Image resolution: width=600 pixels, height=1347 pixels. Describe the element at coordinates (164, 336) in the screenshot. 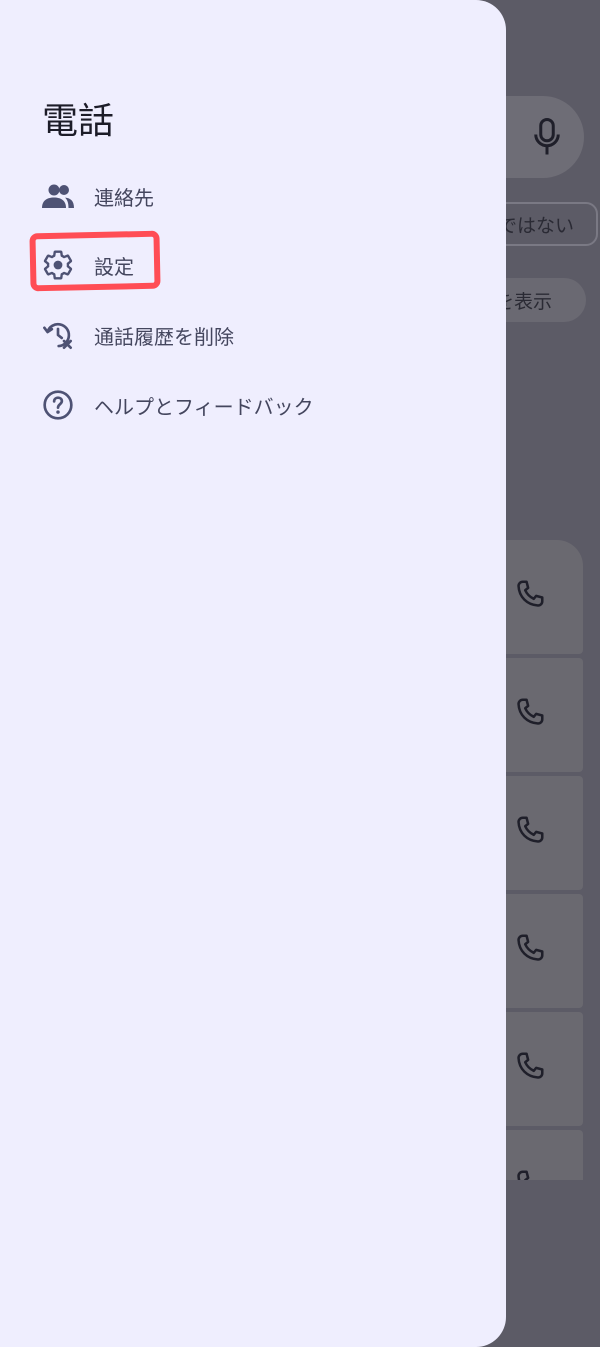

I see `drawer-item-label: 通話履歴を削除` at that location.